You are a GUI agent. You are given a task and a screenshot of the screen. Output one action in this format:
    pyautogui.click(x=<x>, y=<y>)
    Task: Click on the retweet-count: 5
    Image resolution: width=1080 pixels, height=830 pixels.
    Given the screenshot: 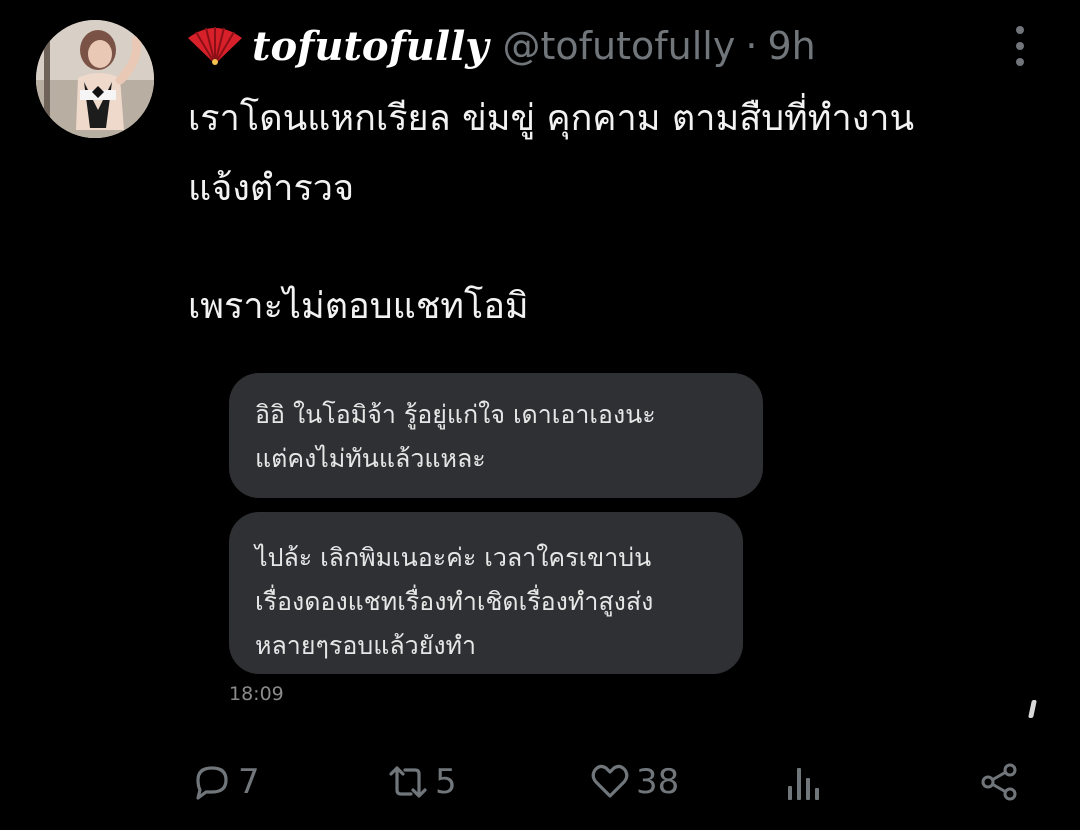 What is the action you would take?
    pyautogui.click(x=446, y=782)
    